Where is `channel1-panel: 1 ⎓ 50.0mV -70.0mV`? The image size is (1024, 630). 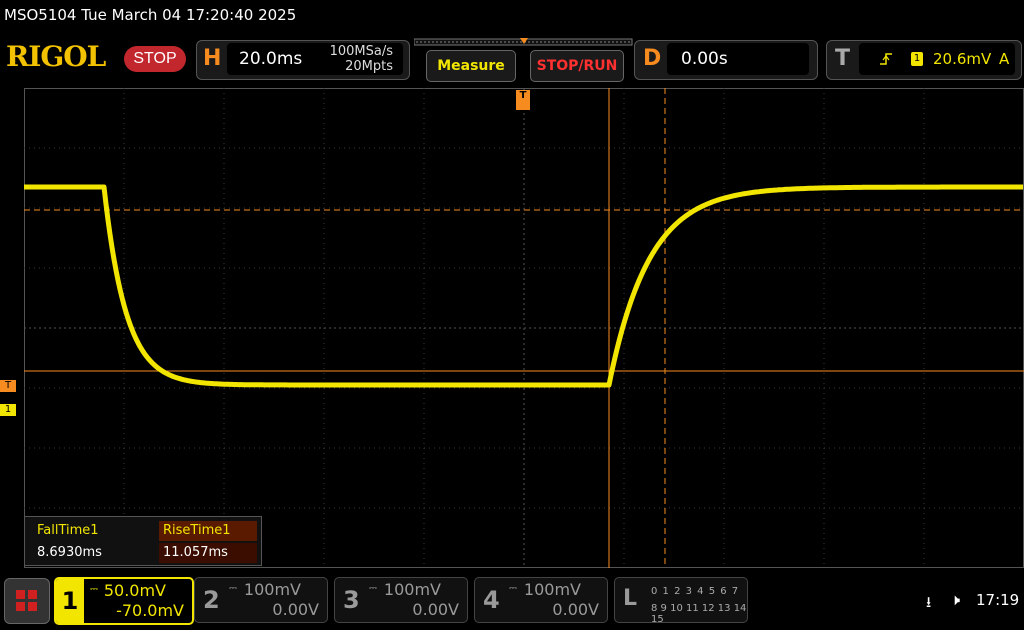 channel1-panel: 1 ⎓ 50.0mV -70.0mV is located at coordinates (124, 601).